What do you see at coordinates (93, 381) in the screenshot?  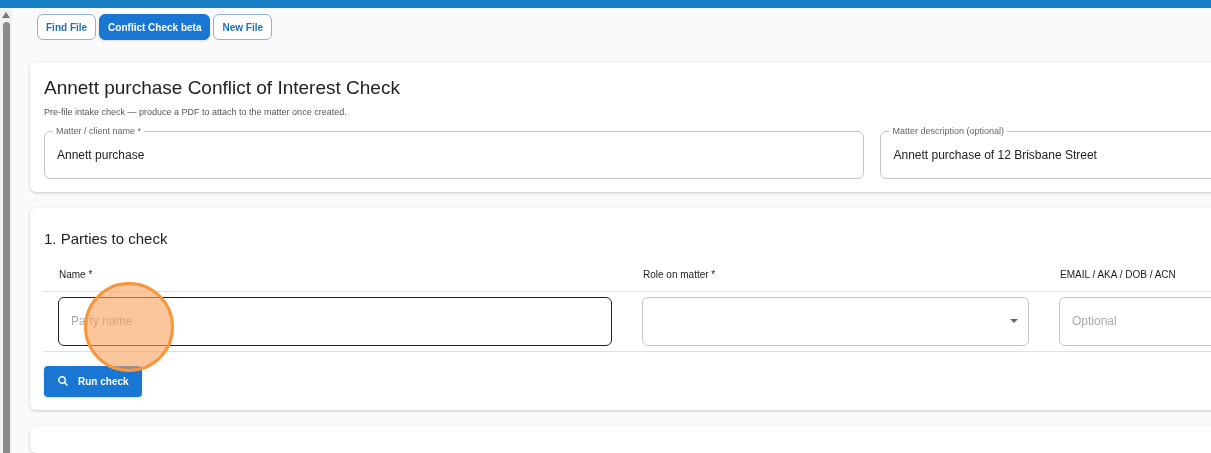 I see `run-check-button: Run check` at bounding box center [93, 381].